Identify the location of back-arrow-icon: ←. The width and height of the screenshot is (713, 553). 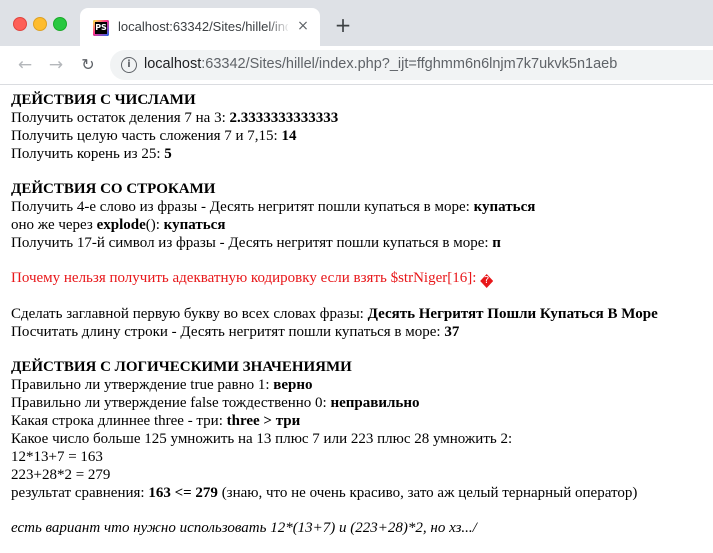
(25, 65).